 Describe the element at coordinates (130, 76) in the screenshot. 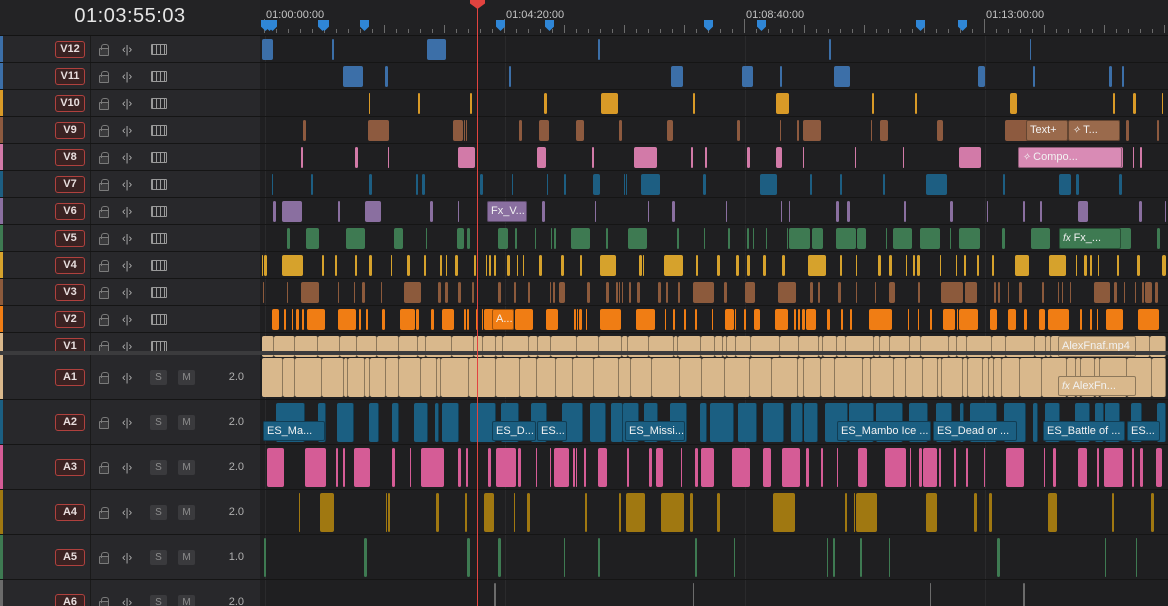

I see `track-header-v11: V11 ‹|›` at that location.